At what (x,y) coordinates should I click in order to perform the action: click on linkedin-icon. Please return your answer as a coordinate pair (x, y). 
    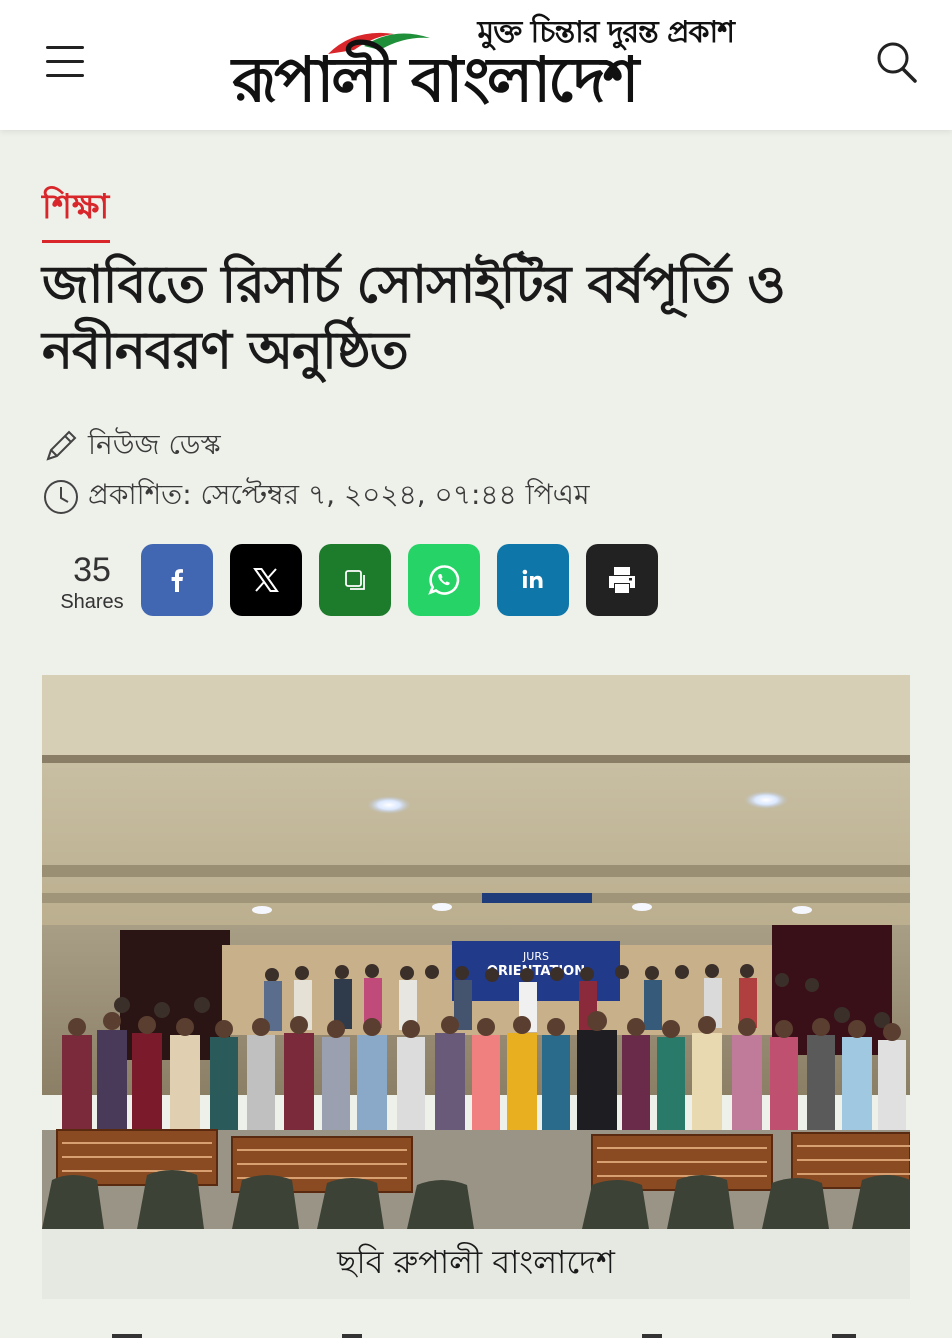
    Looking at the image, I should click on (532, 578).